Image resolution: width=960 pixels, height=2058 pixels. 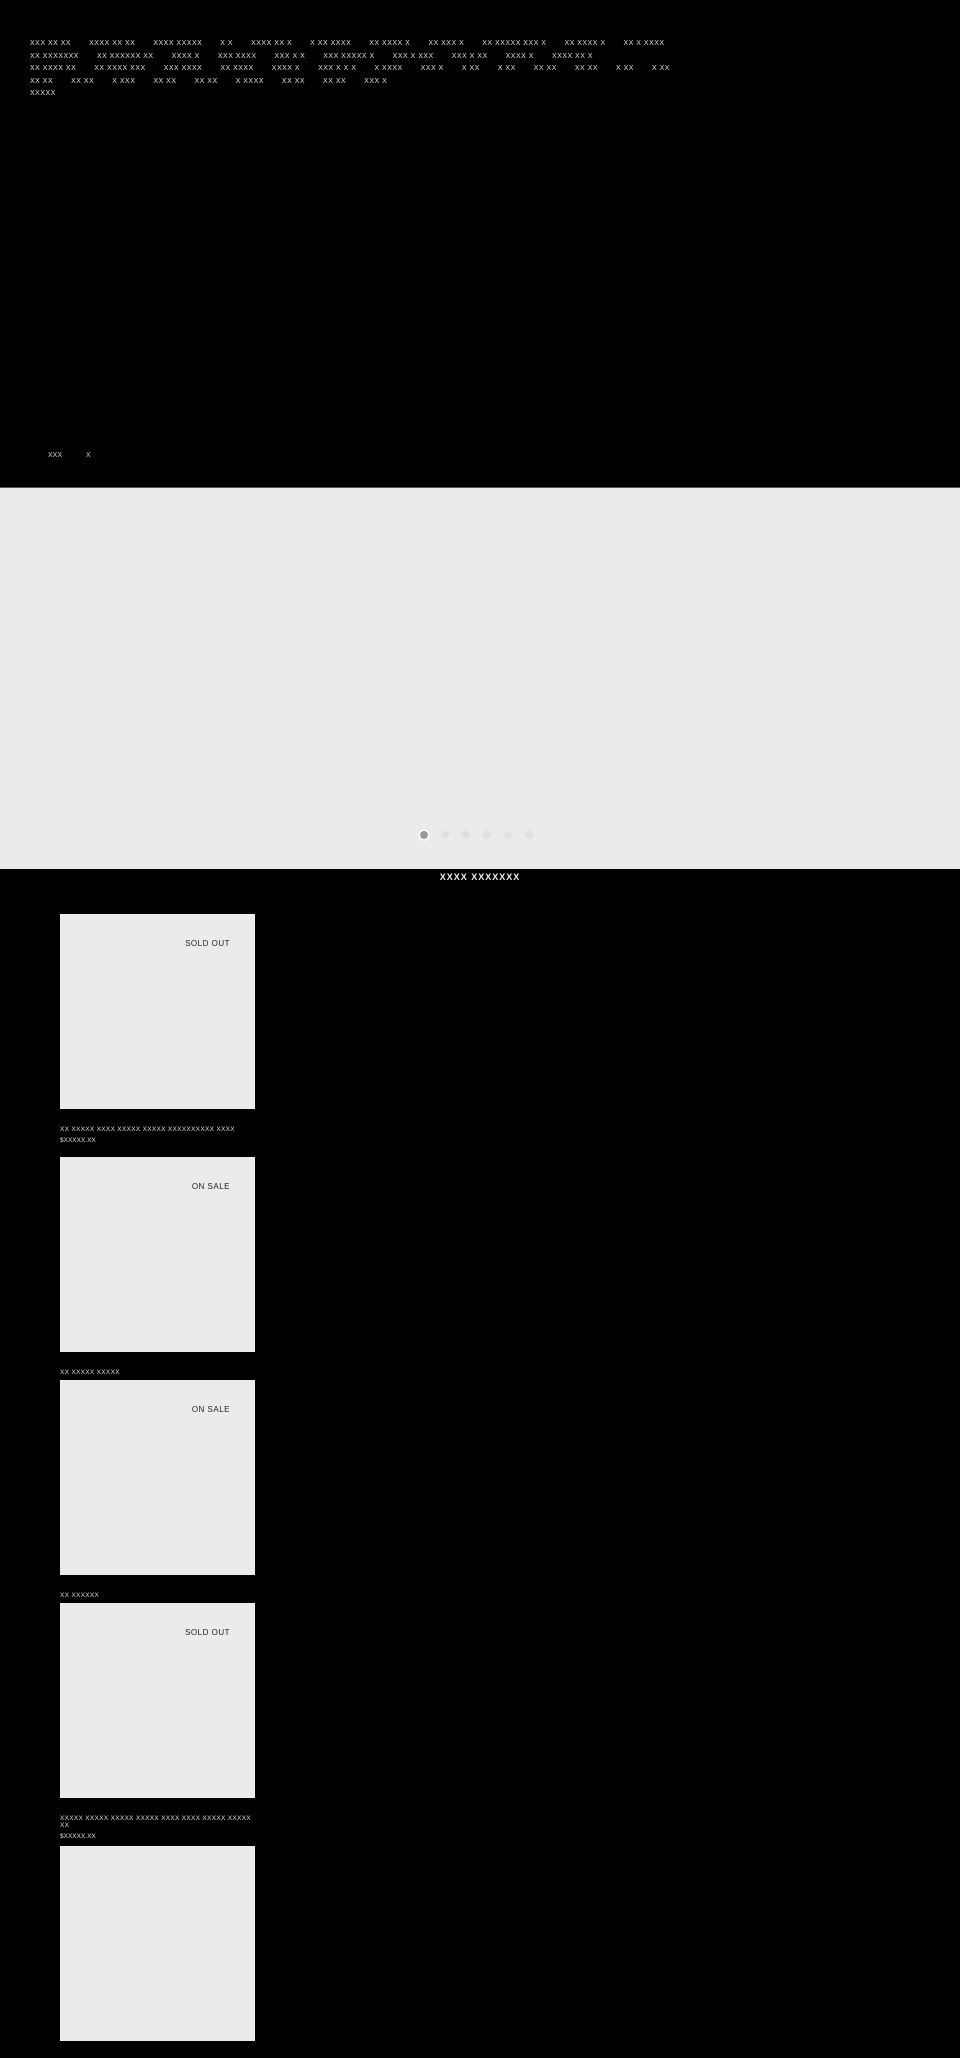 What do you see at coordinates (88, 455) in the screenshot?
I see `close-icon: X` at bounding box center [88, 455].